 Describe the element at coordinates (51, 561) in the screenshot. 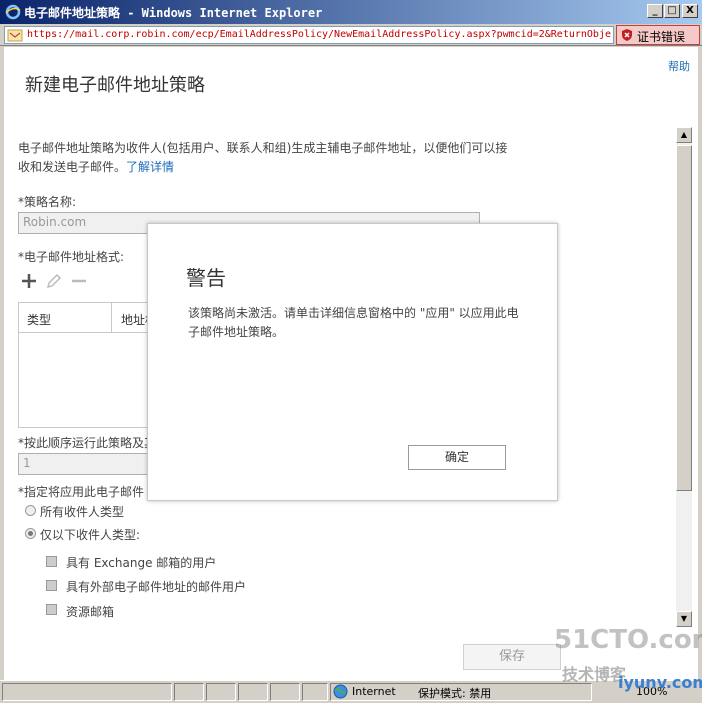

I see `checkbox-exchange-mailbox-users` at that location.